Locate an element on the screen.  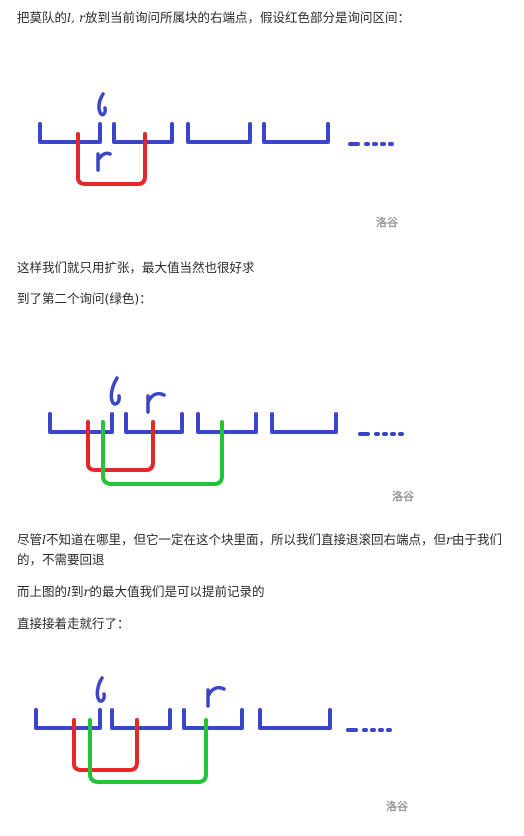
text-segment: 尽管 is located at coordinates (30, 539).